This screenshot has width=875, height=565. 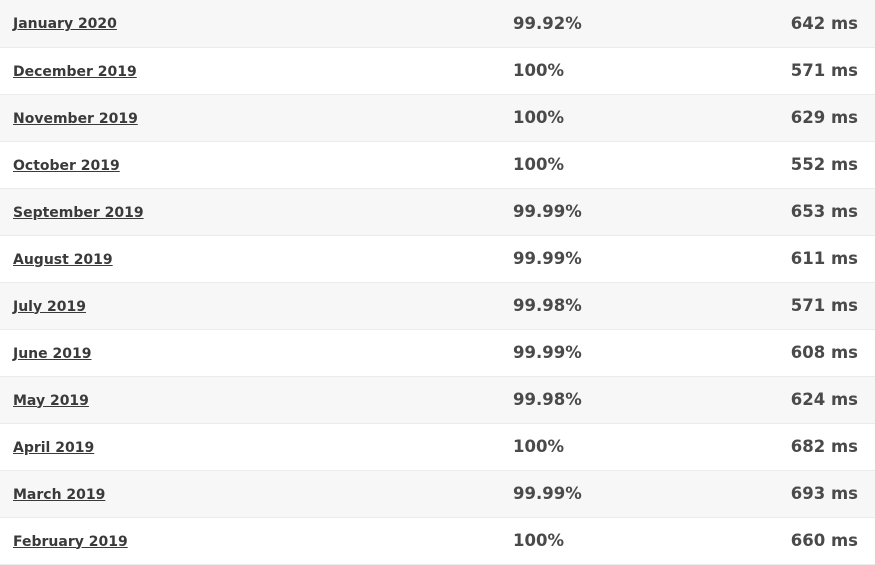 I want to click on response-time-cell: 693 ms, so click(x=824, y=493).